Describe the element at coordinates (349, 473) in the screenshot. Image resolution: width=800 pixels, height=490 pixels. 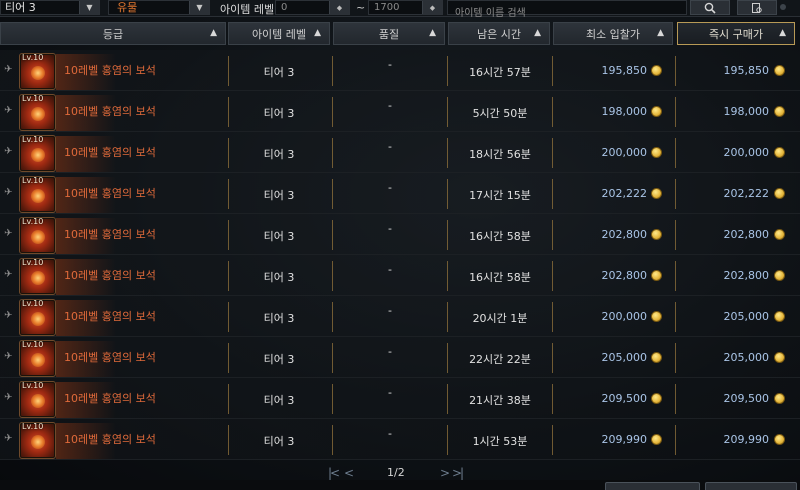
I see `prev-page-button: <` at that location.